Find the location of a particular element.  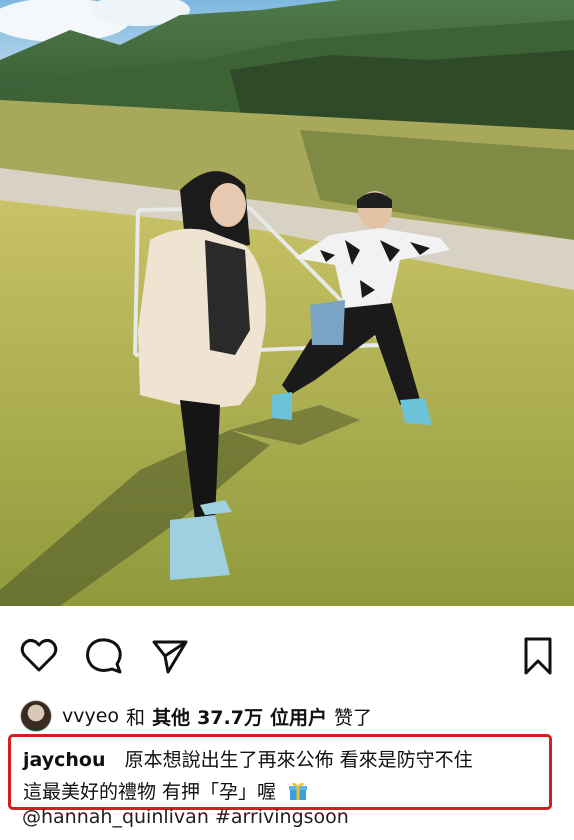

caption-tags: @hannah_quinlivan #arrivingsoon is located at coordinates (185, 817).